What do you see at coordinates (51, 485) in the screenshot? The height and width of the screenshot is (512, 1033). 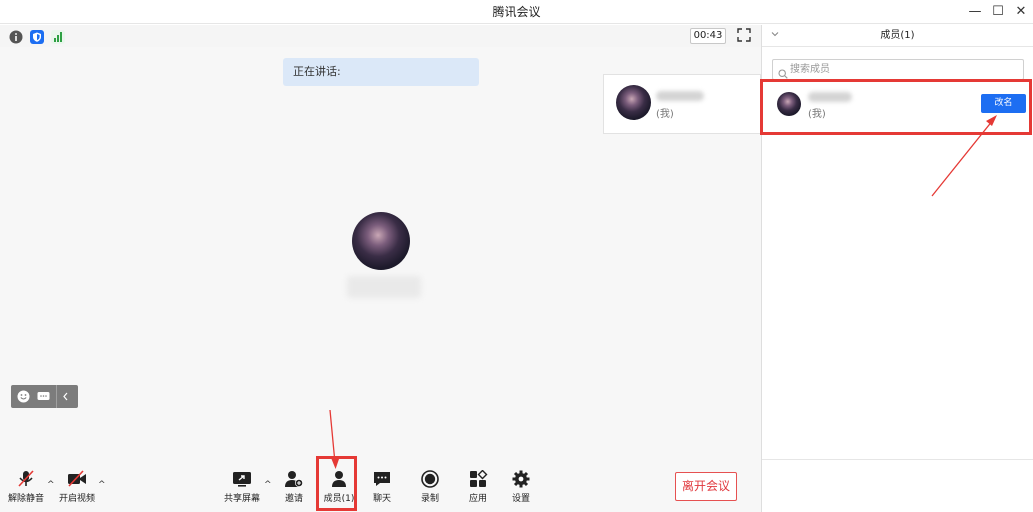 I see `audio-options-chevron-icon: ^` at bounding box center [51, 485].